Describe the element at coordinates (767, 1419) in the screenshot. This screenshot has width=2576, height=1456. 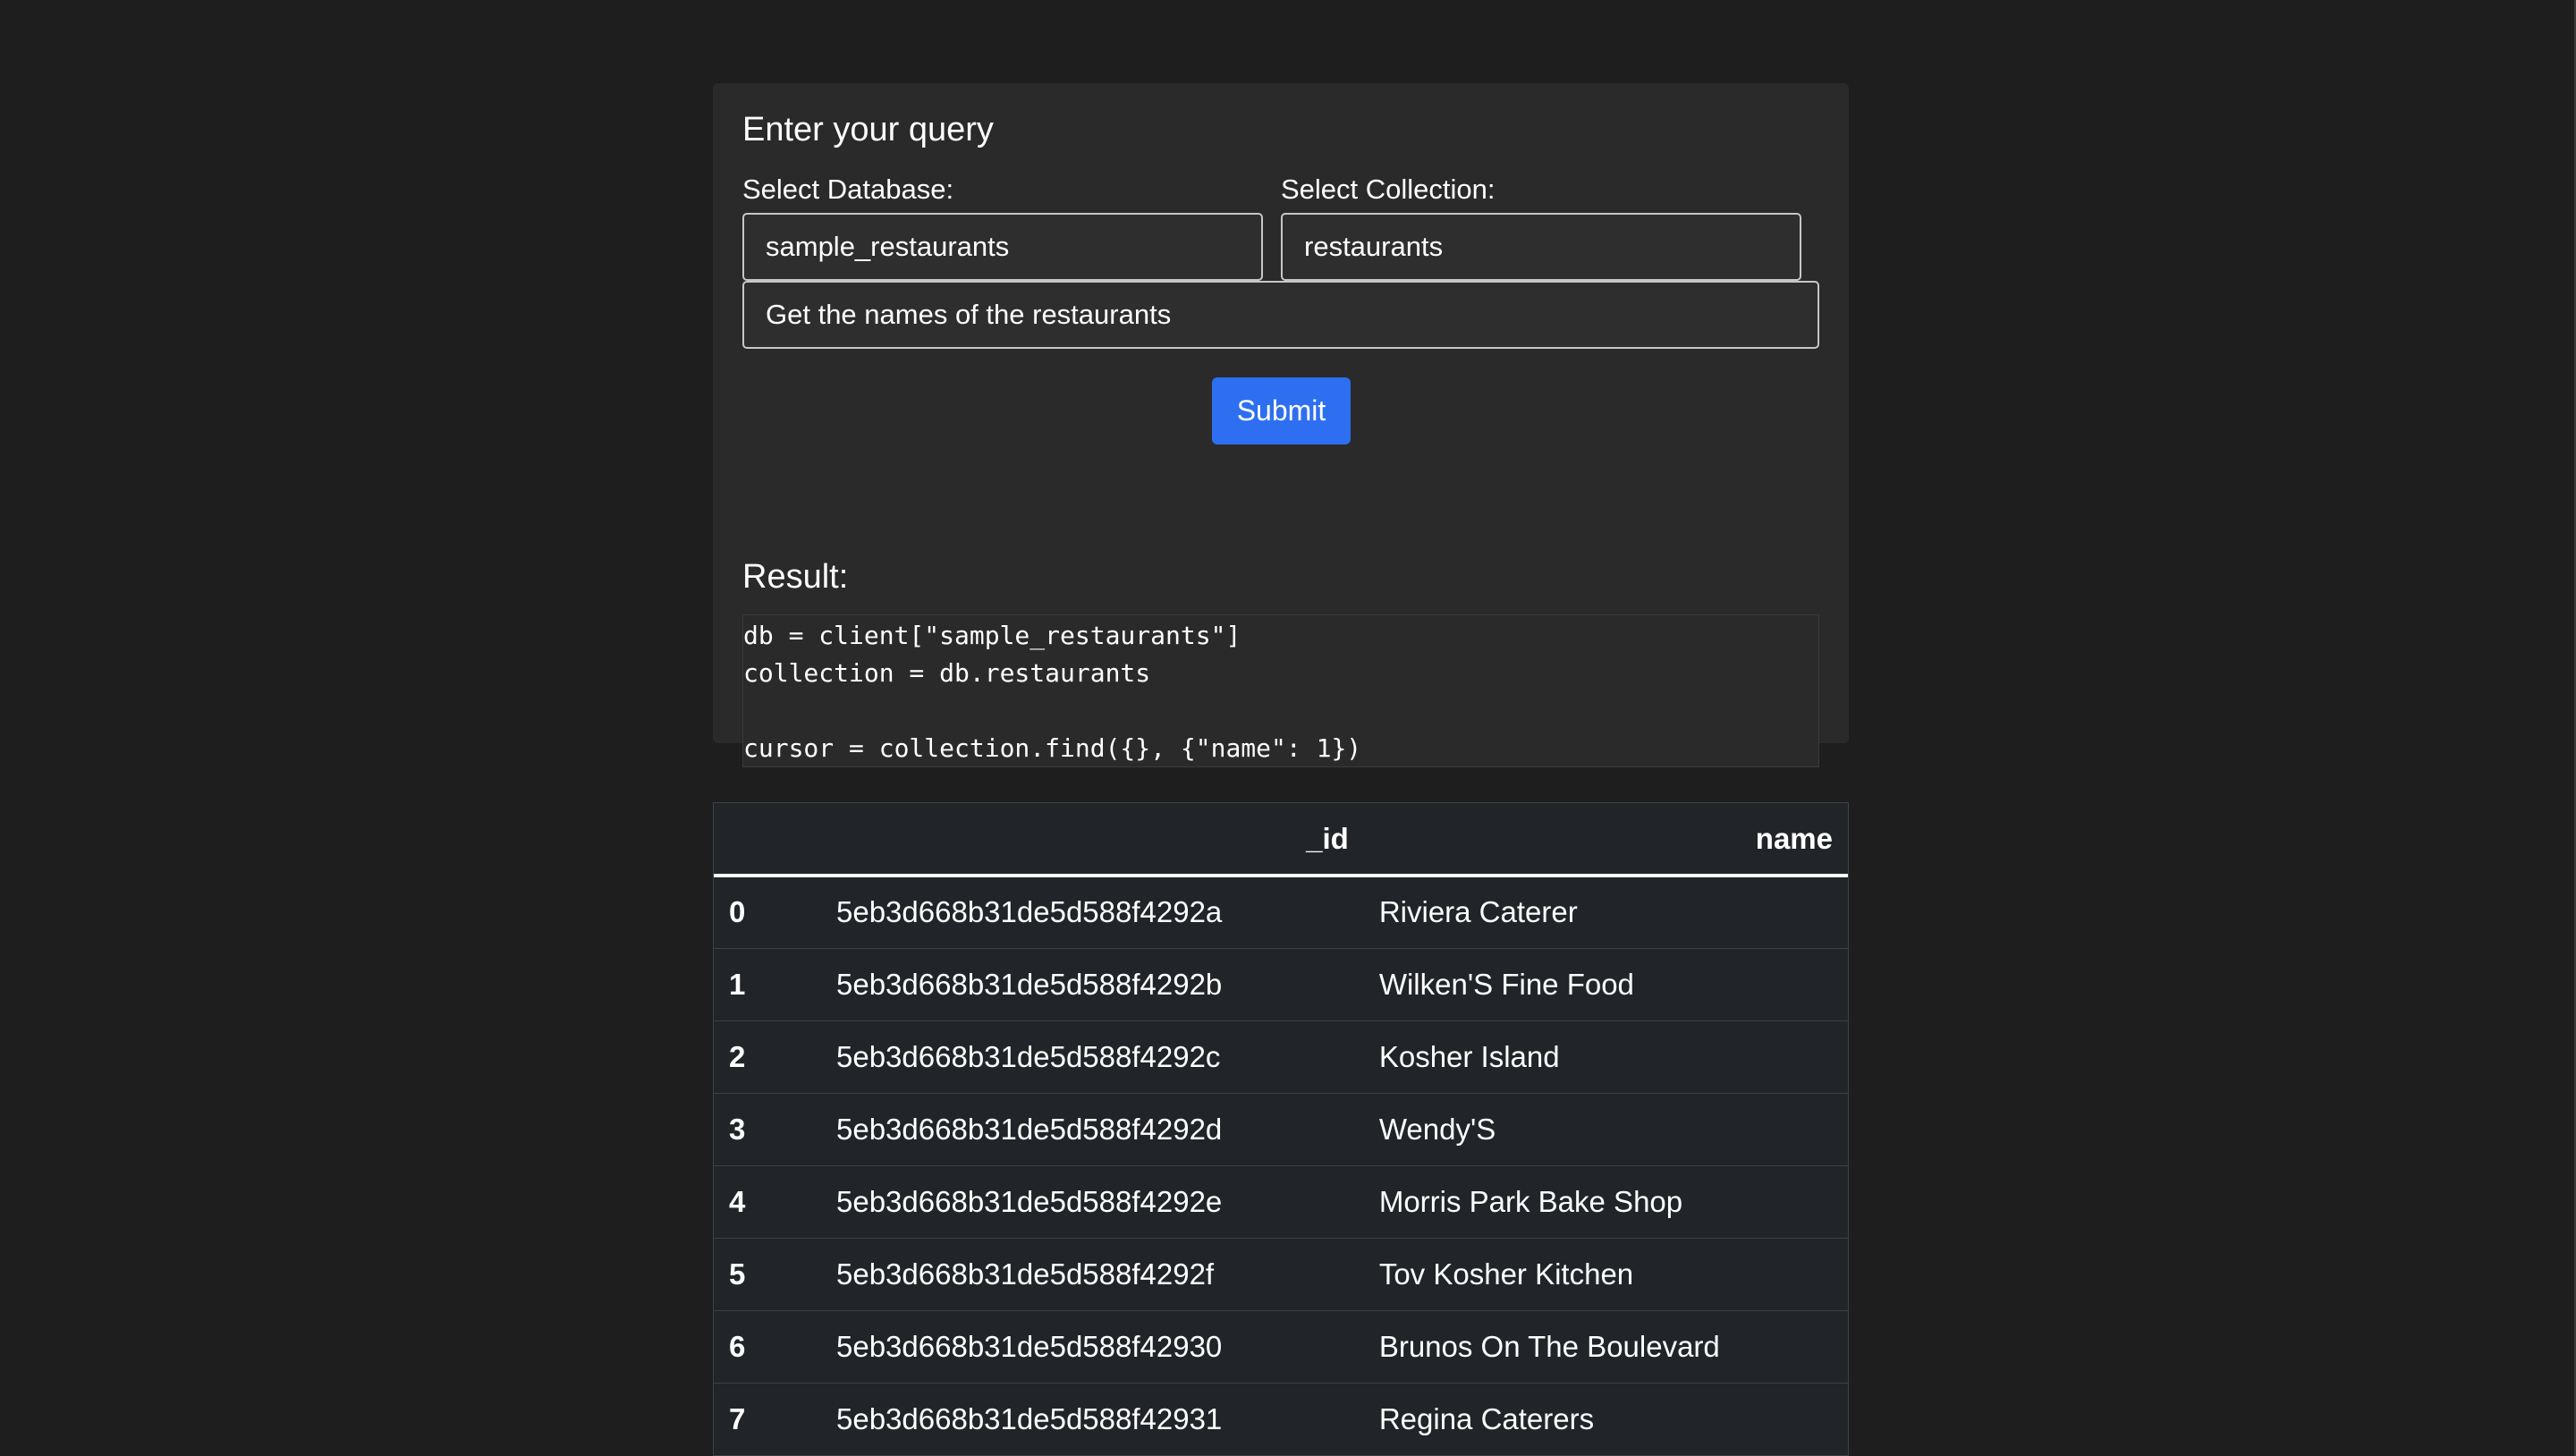
I see `row-index: 7` at that location.